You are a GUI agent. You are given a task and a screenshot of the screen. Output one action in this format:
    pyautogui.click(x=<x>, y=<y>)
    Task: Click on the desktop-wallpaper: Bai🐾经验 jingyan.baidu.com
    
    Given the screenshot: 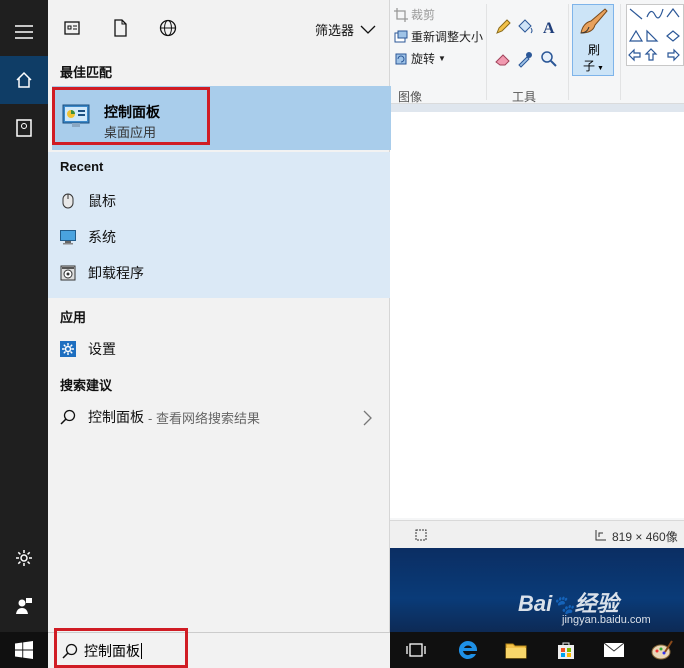 What is the action you would take?
    pyautogui.click(x=537, y=590)
    